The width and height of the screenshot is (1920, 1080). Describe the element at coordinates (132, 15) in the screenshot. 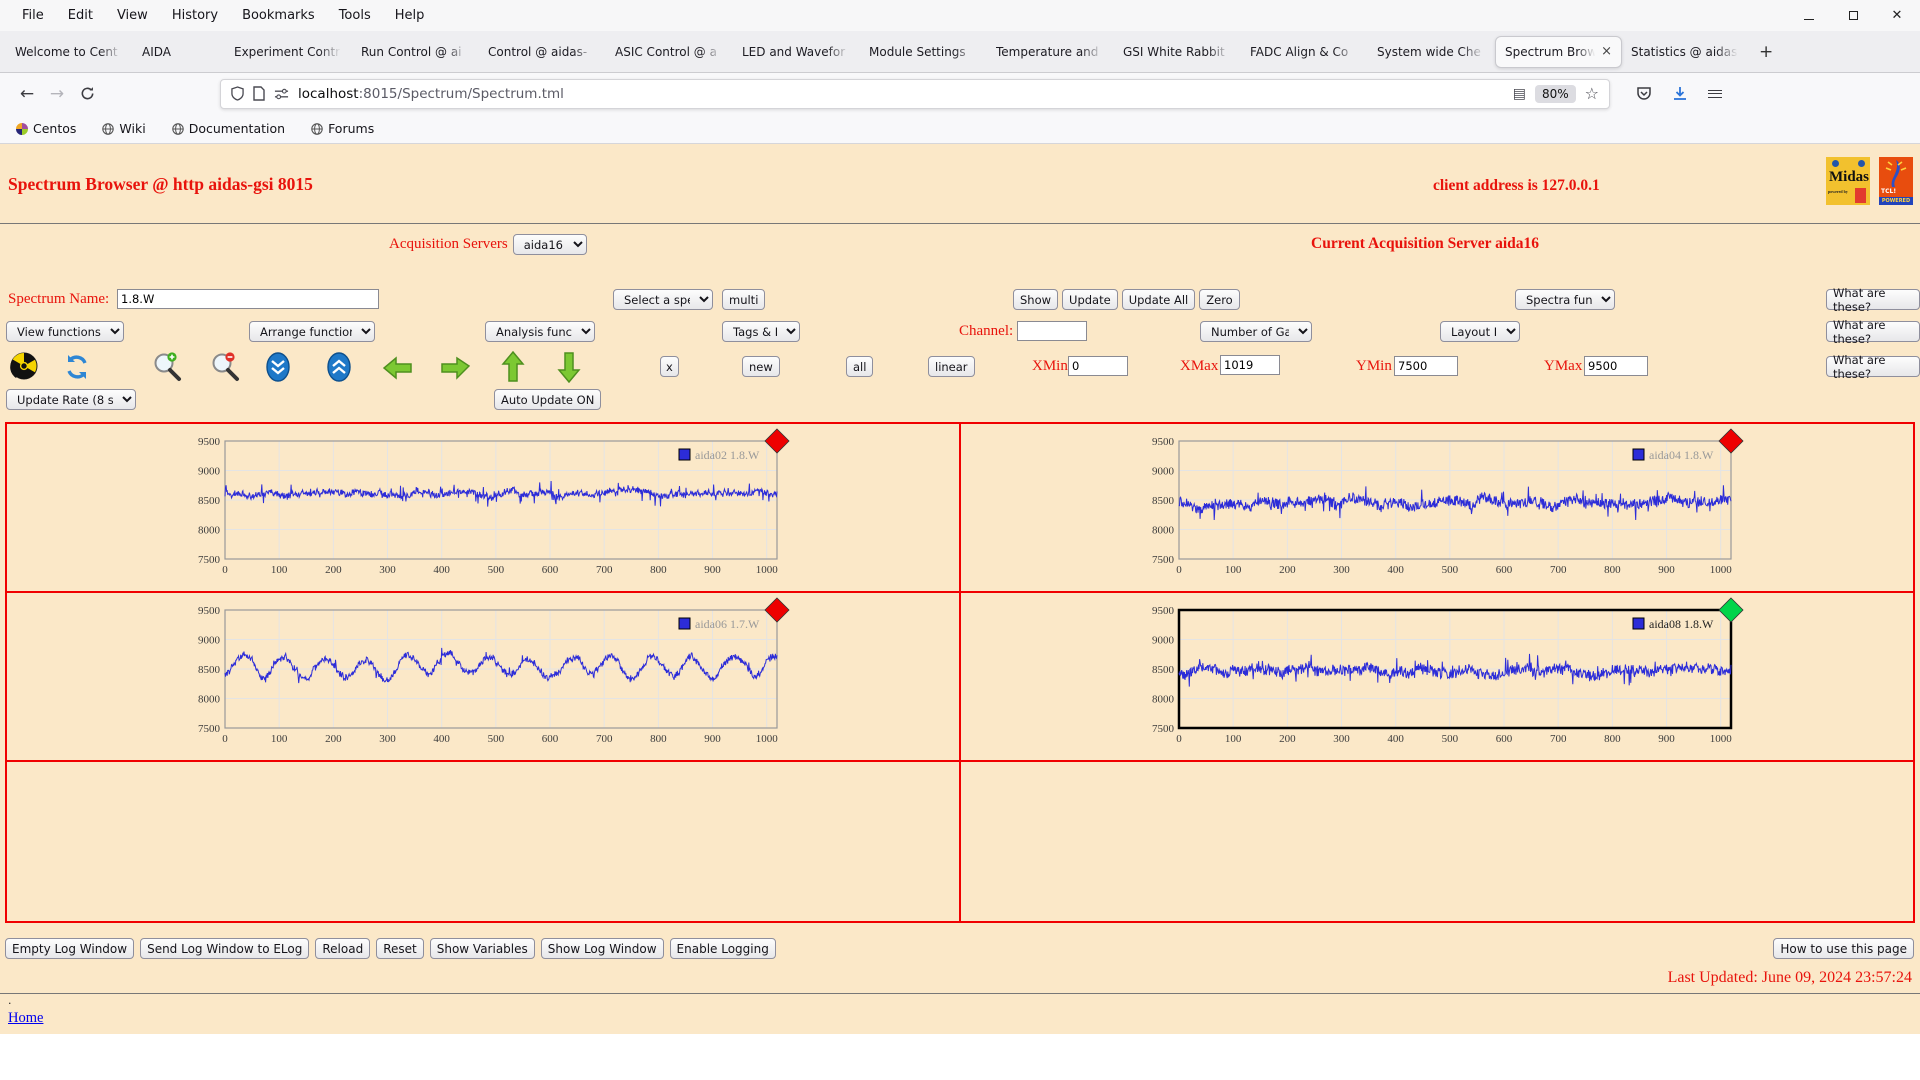

I see `menu-view: View` at that location.